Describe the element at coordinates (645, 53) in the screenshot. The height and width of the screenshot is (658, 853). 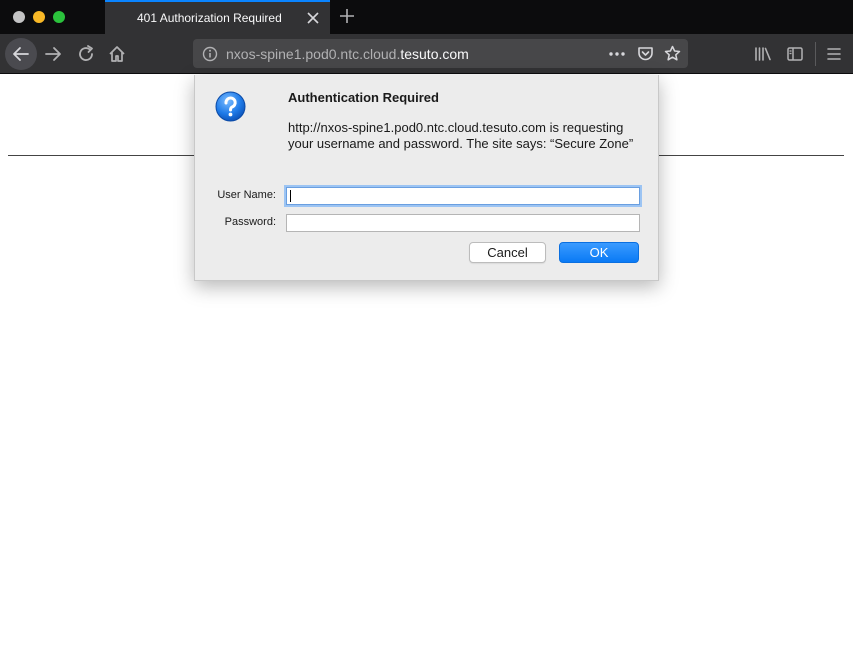
I see `pocket-icon` at that location.